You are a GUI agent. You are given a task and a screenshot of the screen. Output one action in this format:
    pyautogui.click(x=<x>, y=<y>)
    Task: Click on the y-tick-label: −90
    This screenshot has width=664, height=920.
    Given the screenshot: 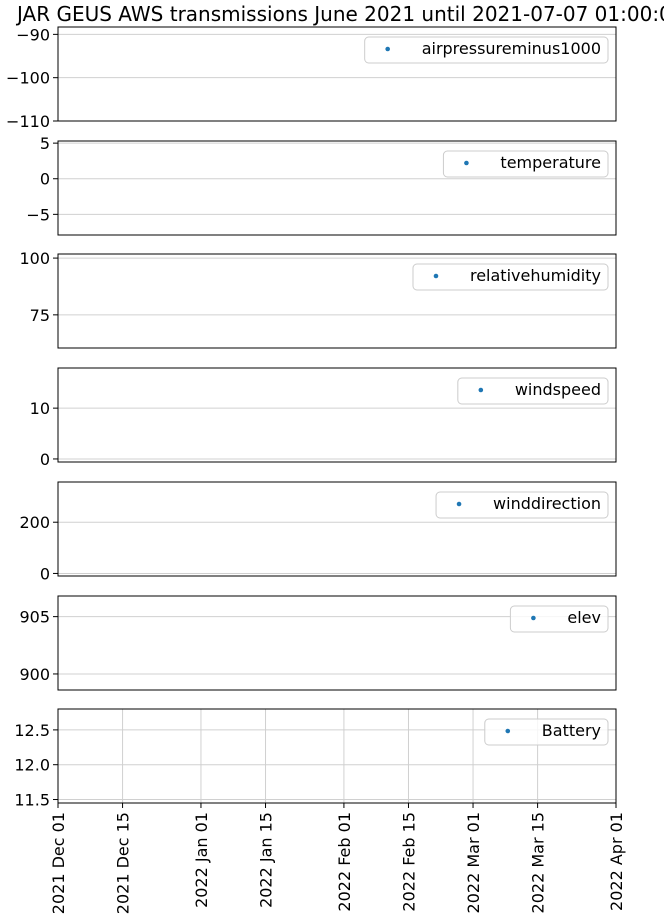 What is the action you would take?
    pyautogui.click(x=33, y=34)
    